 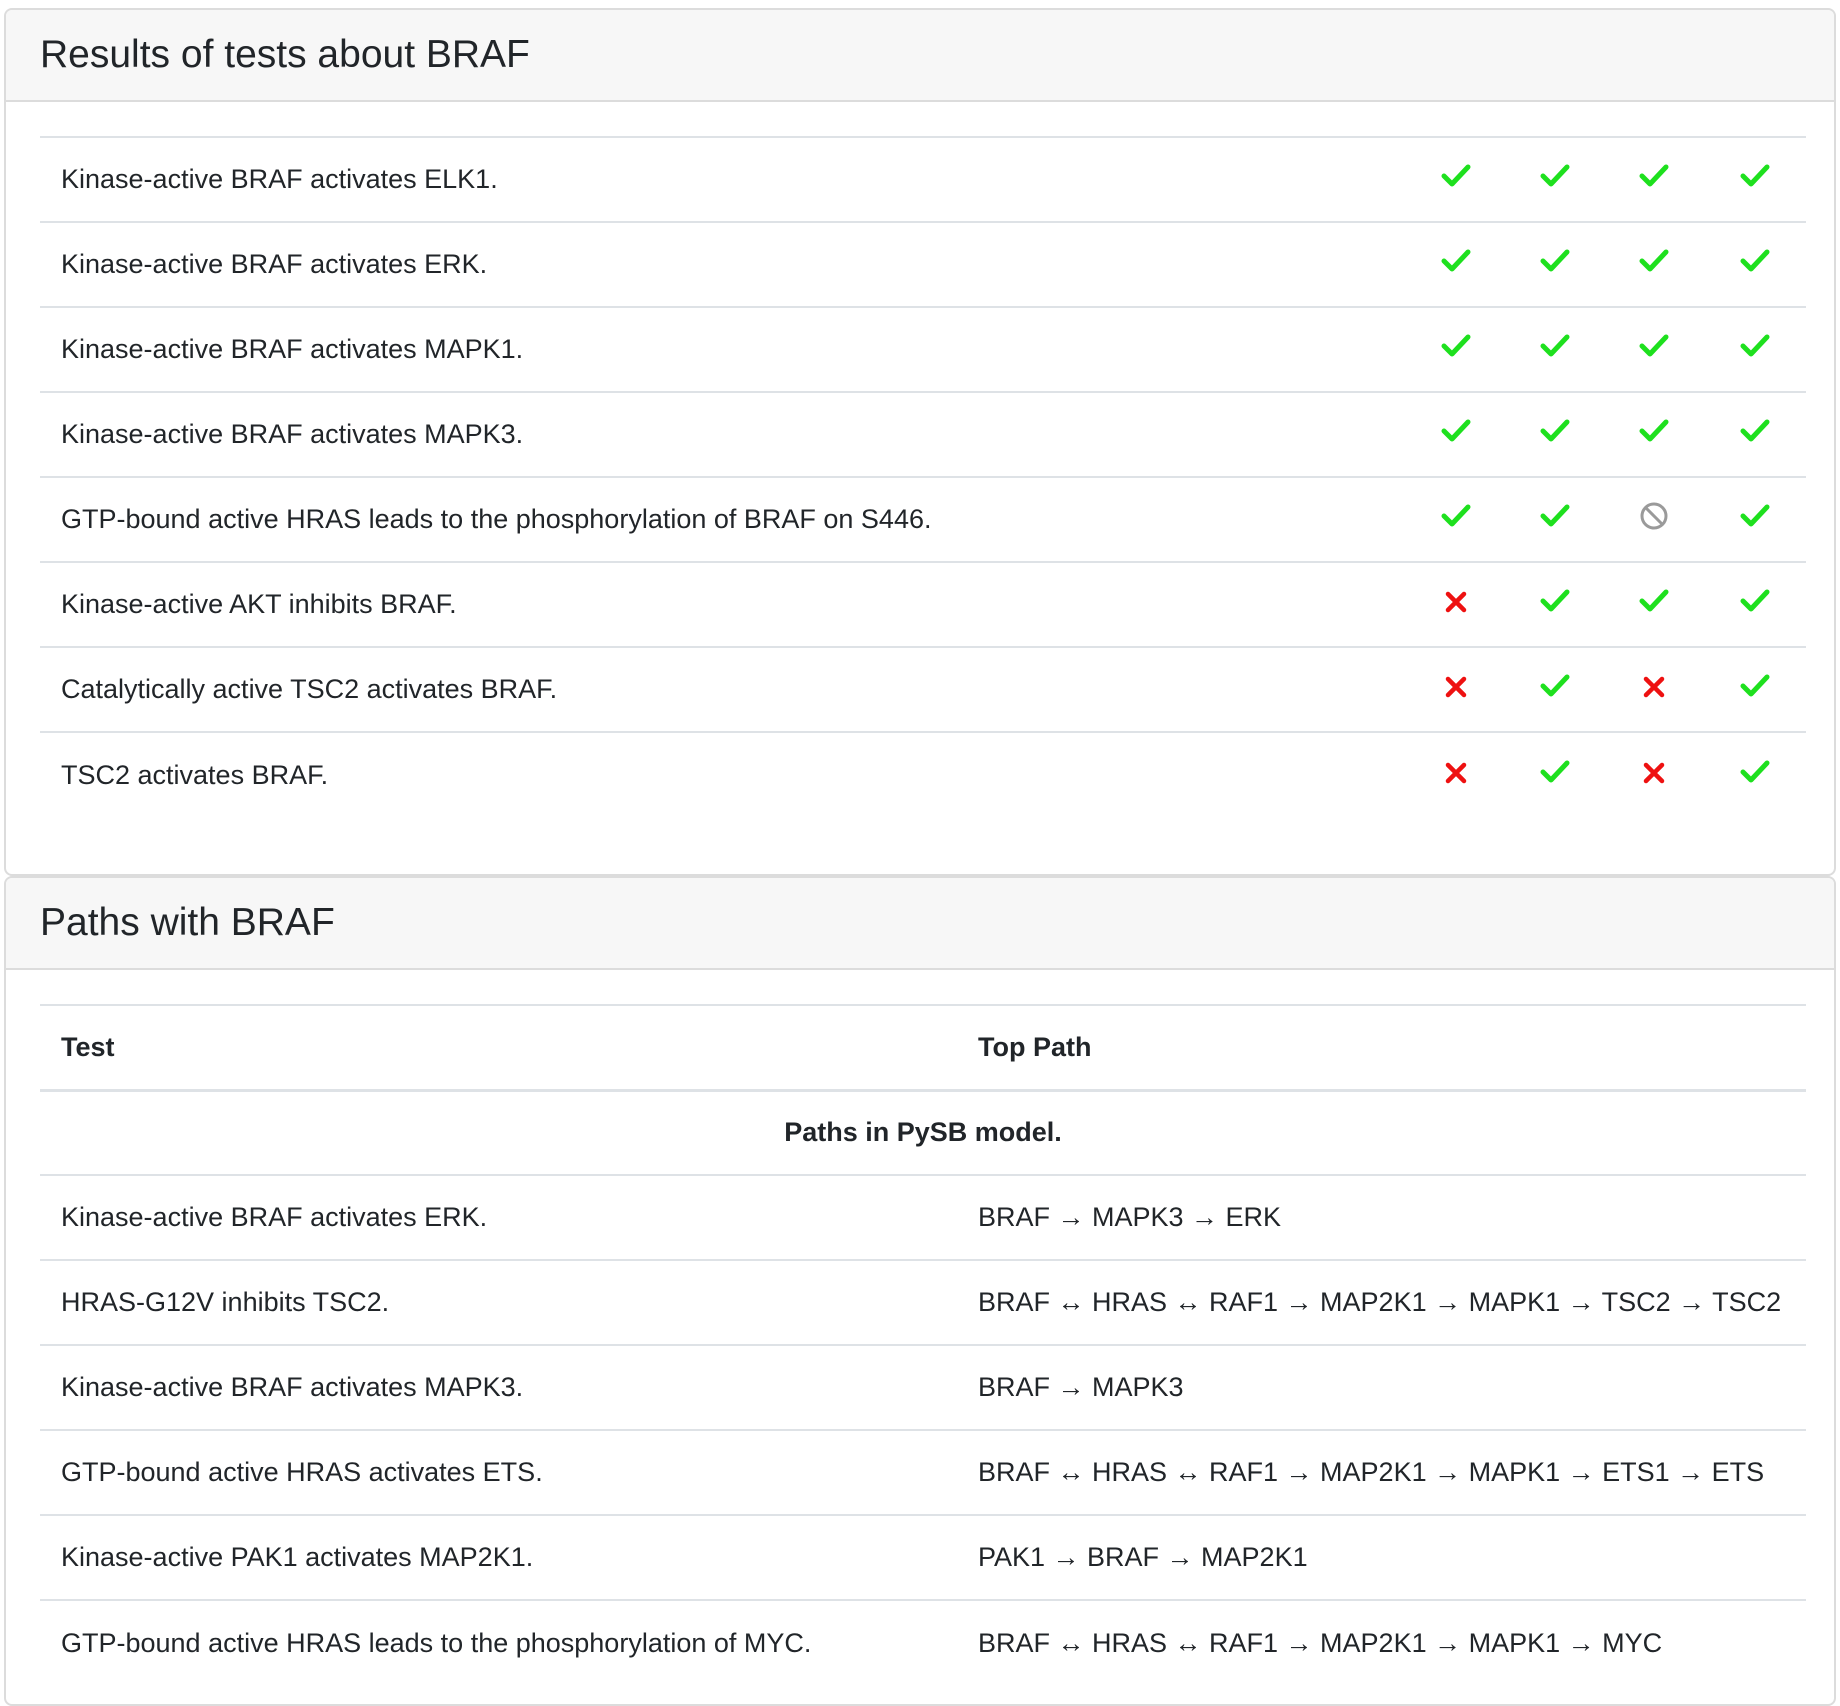 I want to click on column-header-top-path: Top Path, so click(x=1381, y=1048).